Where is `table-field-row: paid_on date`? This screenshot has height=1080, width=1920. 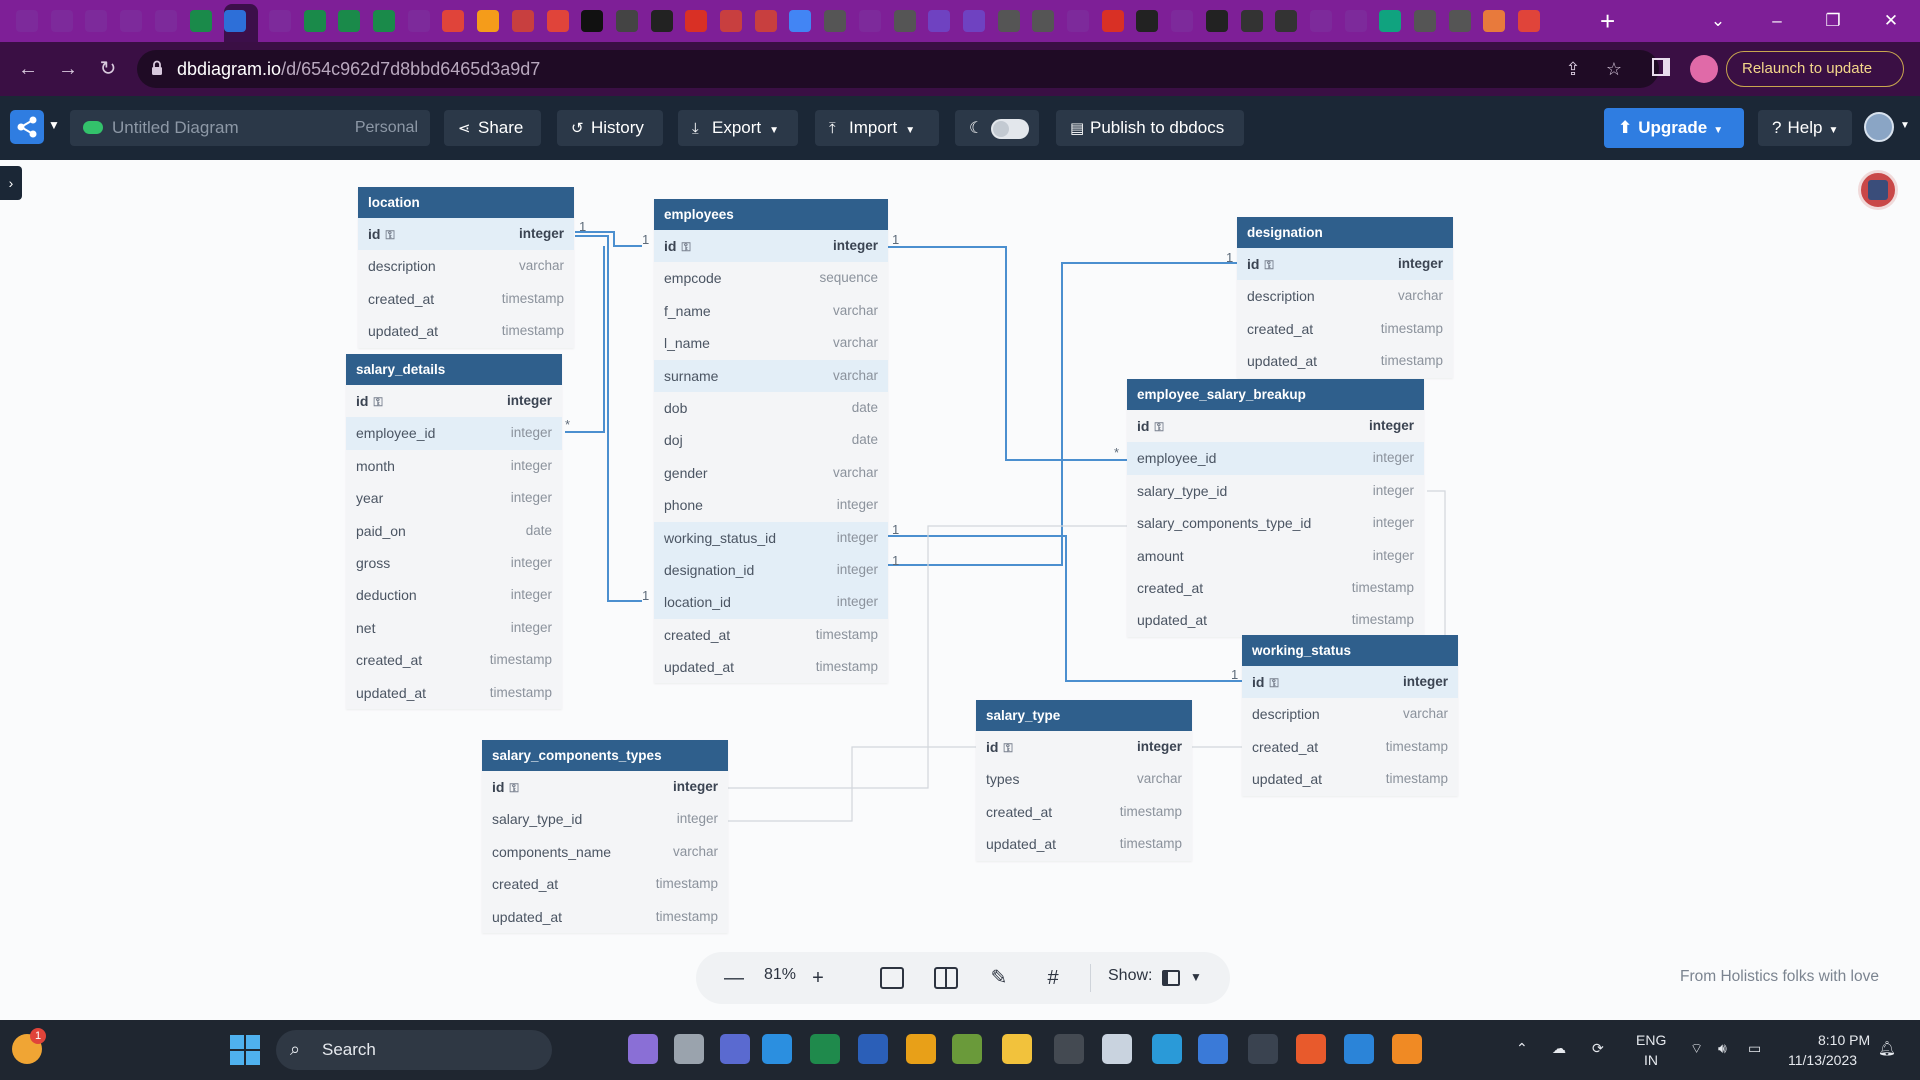
table-field-row: paid_on date is located at coordinates (454, 531).